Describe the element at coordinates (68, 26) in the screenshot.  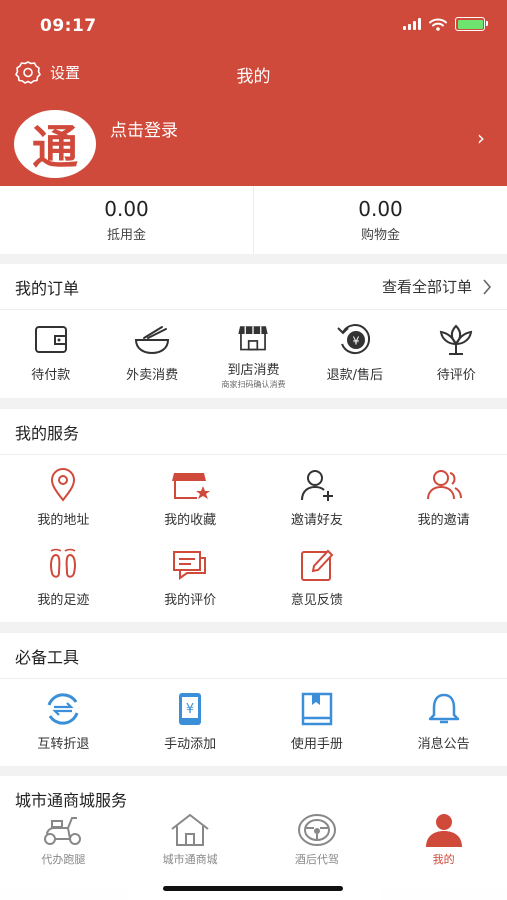
I see `status-time: 09:17` at that location.